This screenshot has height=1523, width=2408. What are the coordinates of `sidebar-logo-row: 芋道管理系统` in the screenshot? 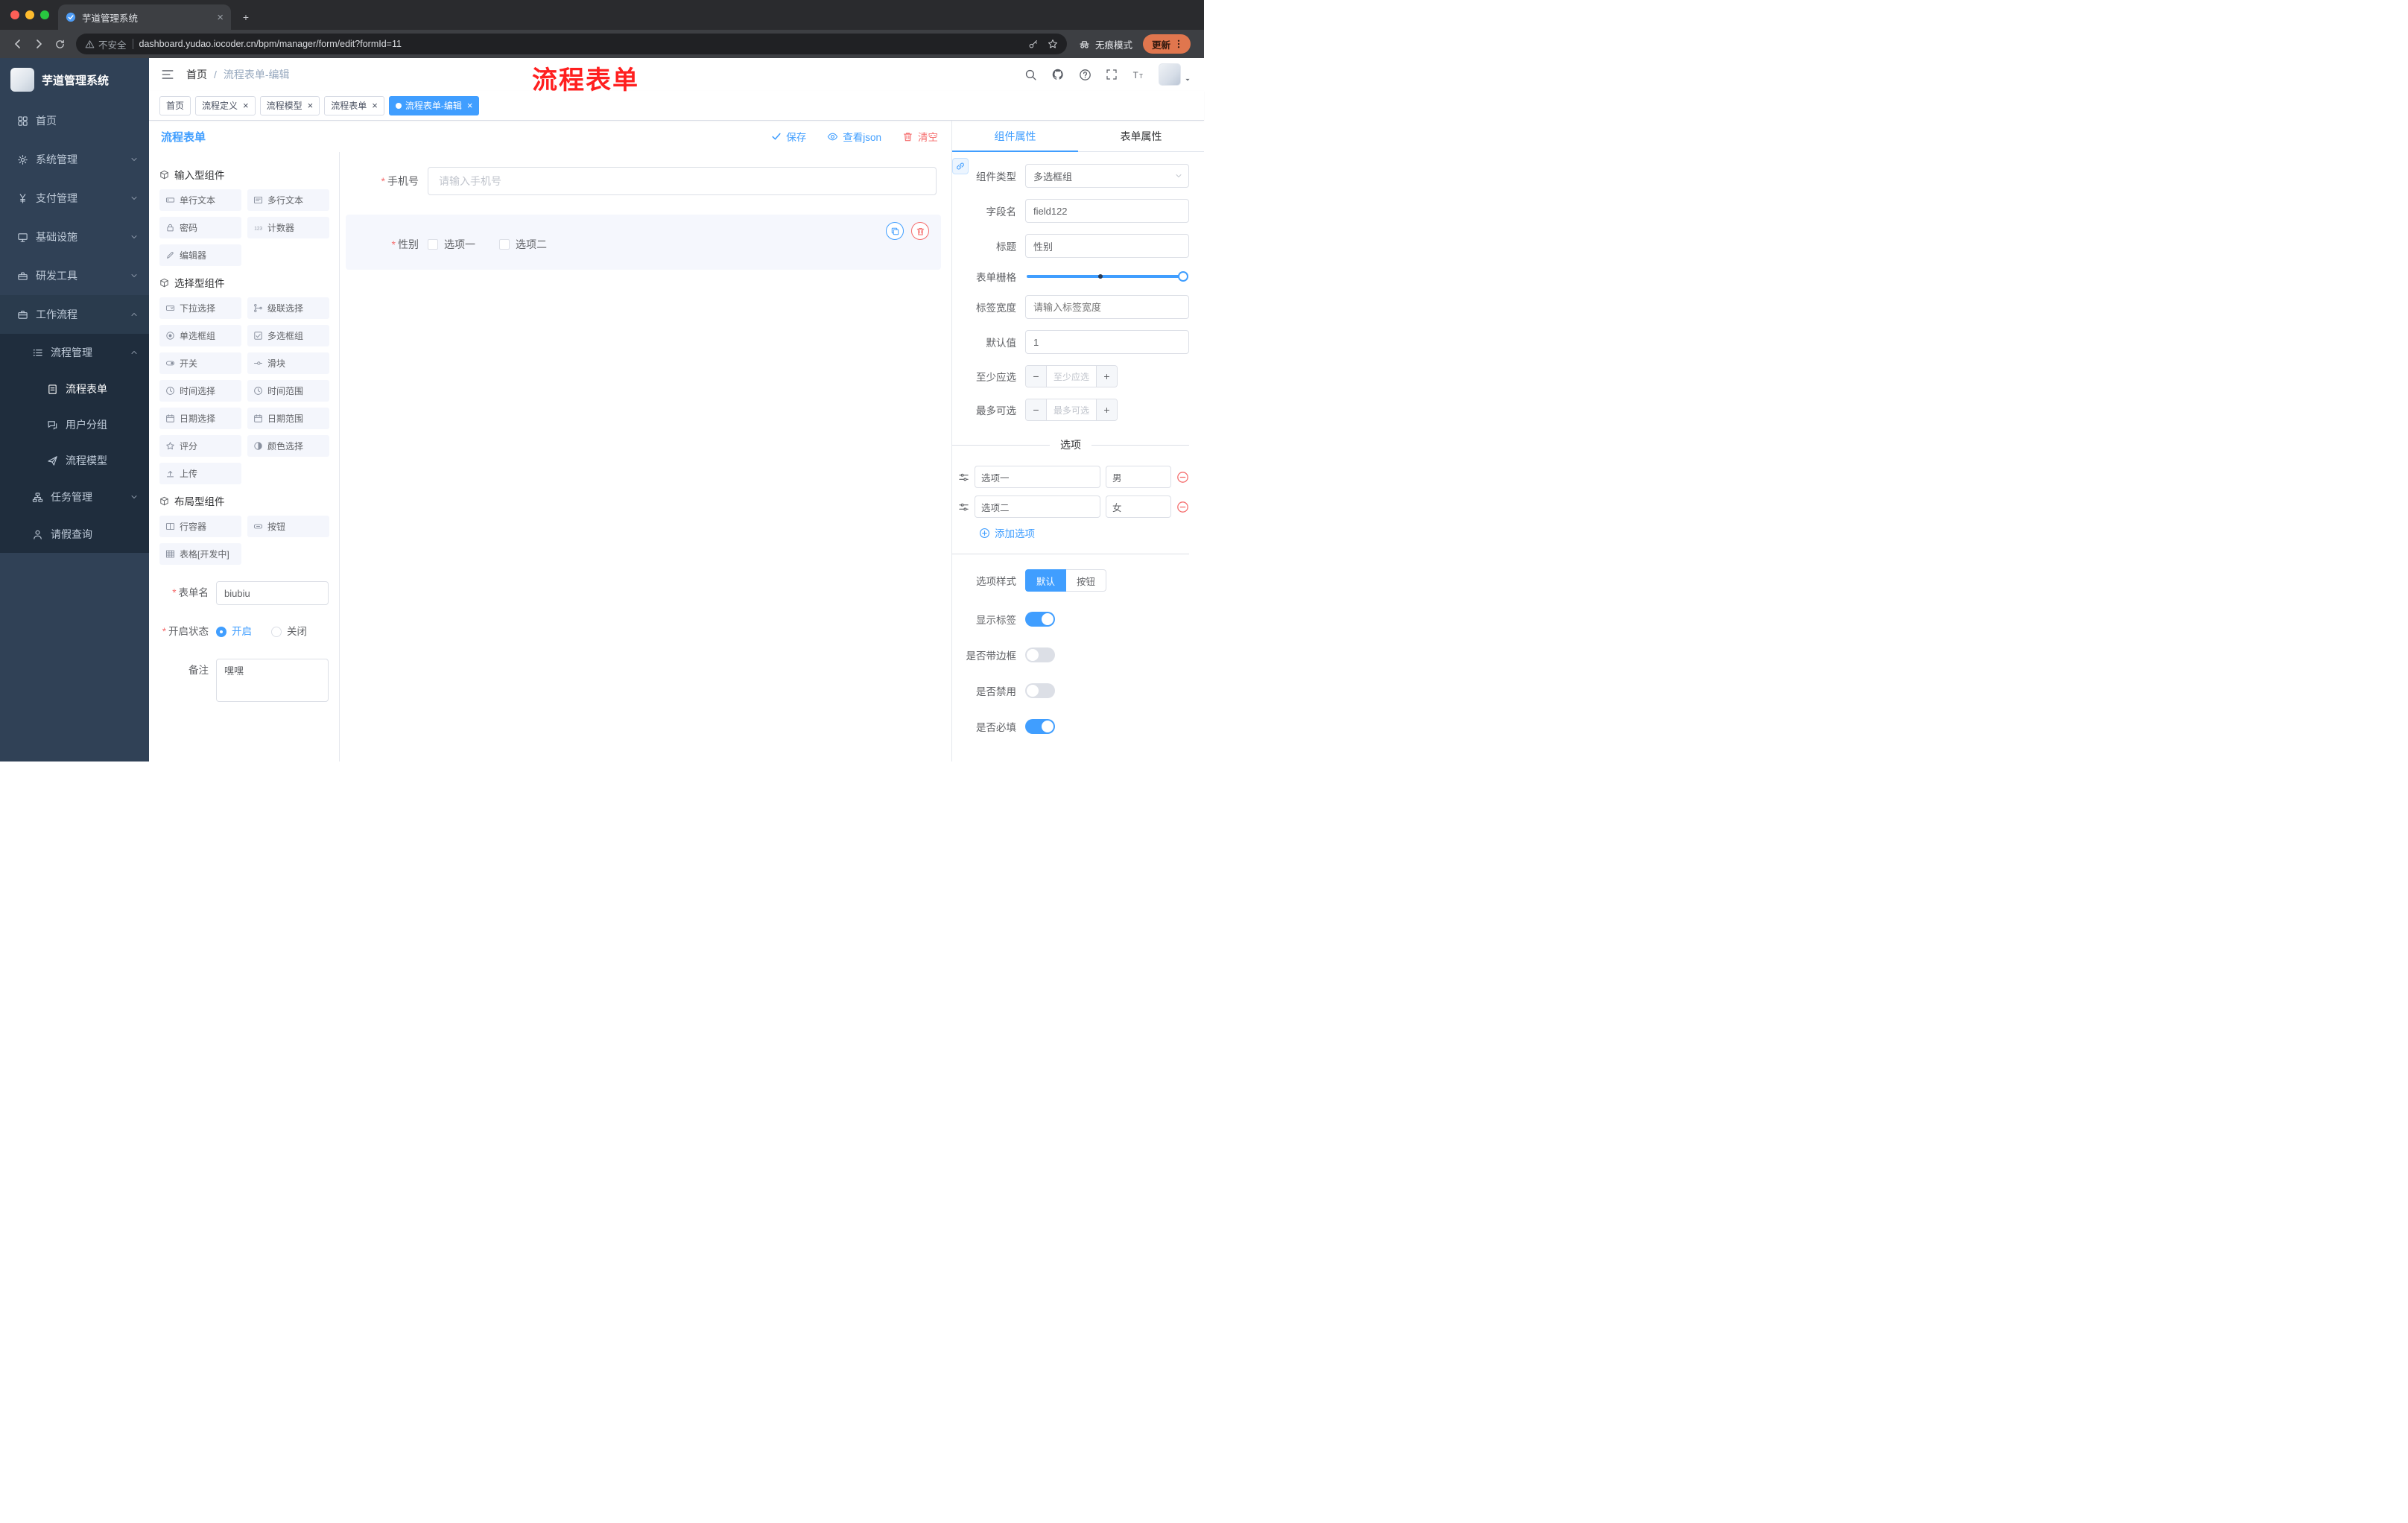 It's located at (74, 80).